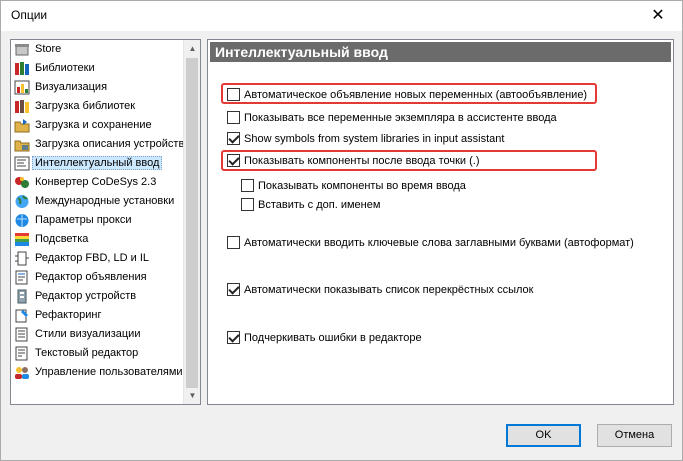 Image resolution: width=683 pixels, height=461 pixels. Describe the element at coordinates (22, 87) in the screenshot. I see `visualization-icon` at that location.